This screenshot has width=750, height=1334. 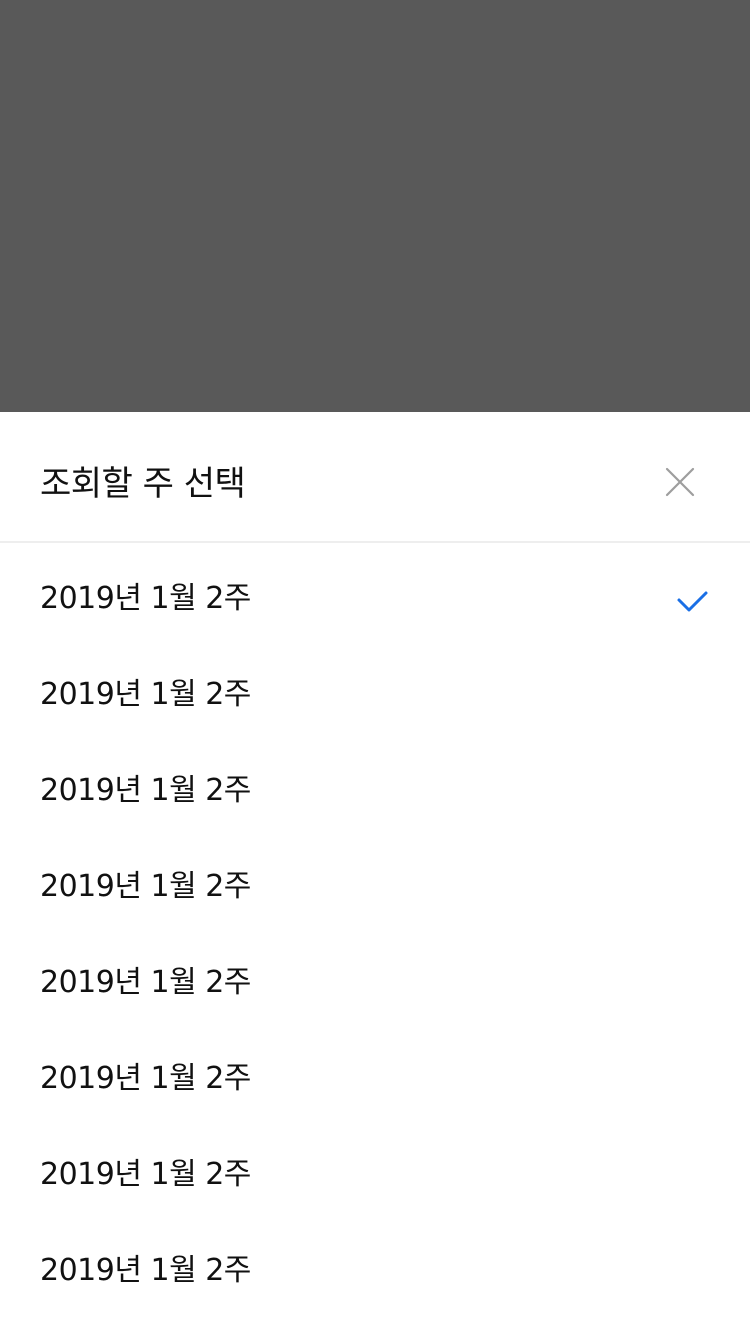 What do you see at coordinates (143, 484) in the screenshot?
I see `sheet-title: 조회할 주 선택` at bounding box center [143, 484].